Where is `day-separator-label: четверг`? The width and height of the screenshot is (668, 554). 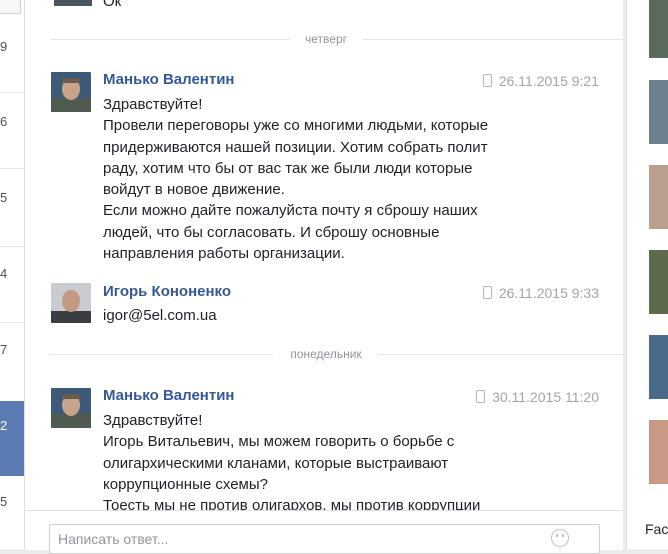
day-separator-label: четверг is located at coordinates (326, 39).